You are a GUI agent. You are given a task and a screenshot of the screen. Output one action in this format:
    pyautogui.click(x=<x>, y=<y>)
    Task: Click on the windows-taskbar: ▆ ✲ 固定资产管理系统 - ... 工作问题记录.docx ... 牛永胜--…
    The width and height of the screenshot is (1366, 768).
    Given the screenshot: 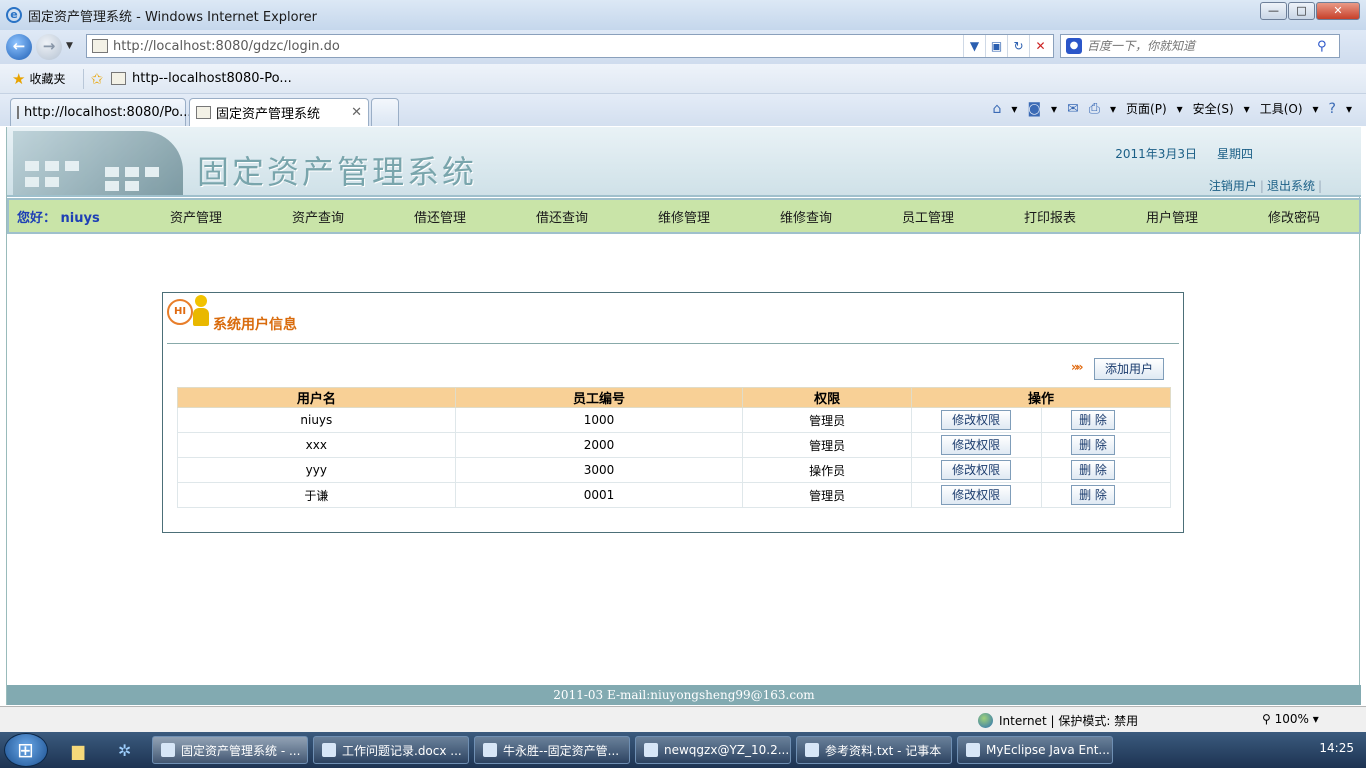 What is the action you would take?
    pyautogui.click(x=683, y=750)
    